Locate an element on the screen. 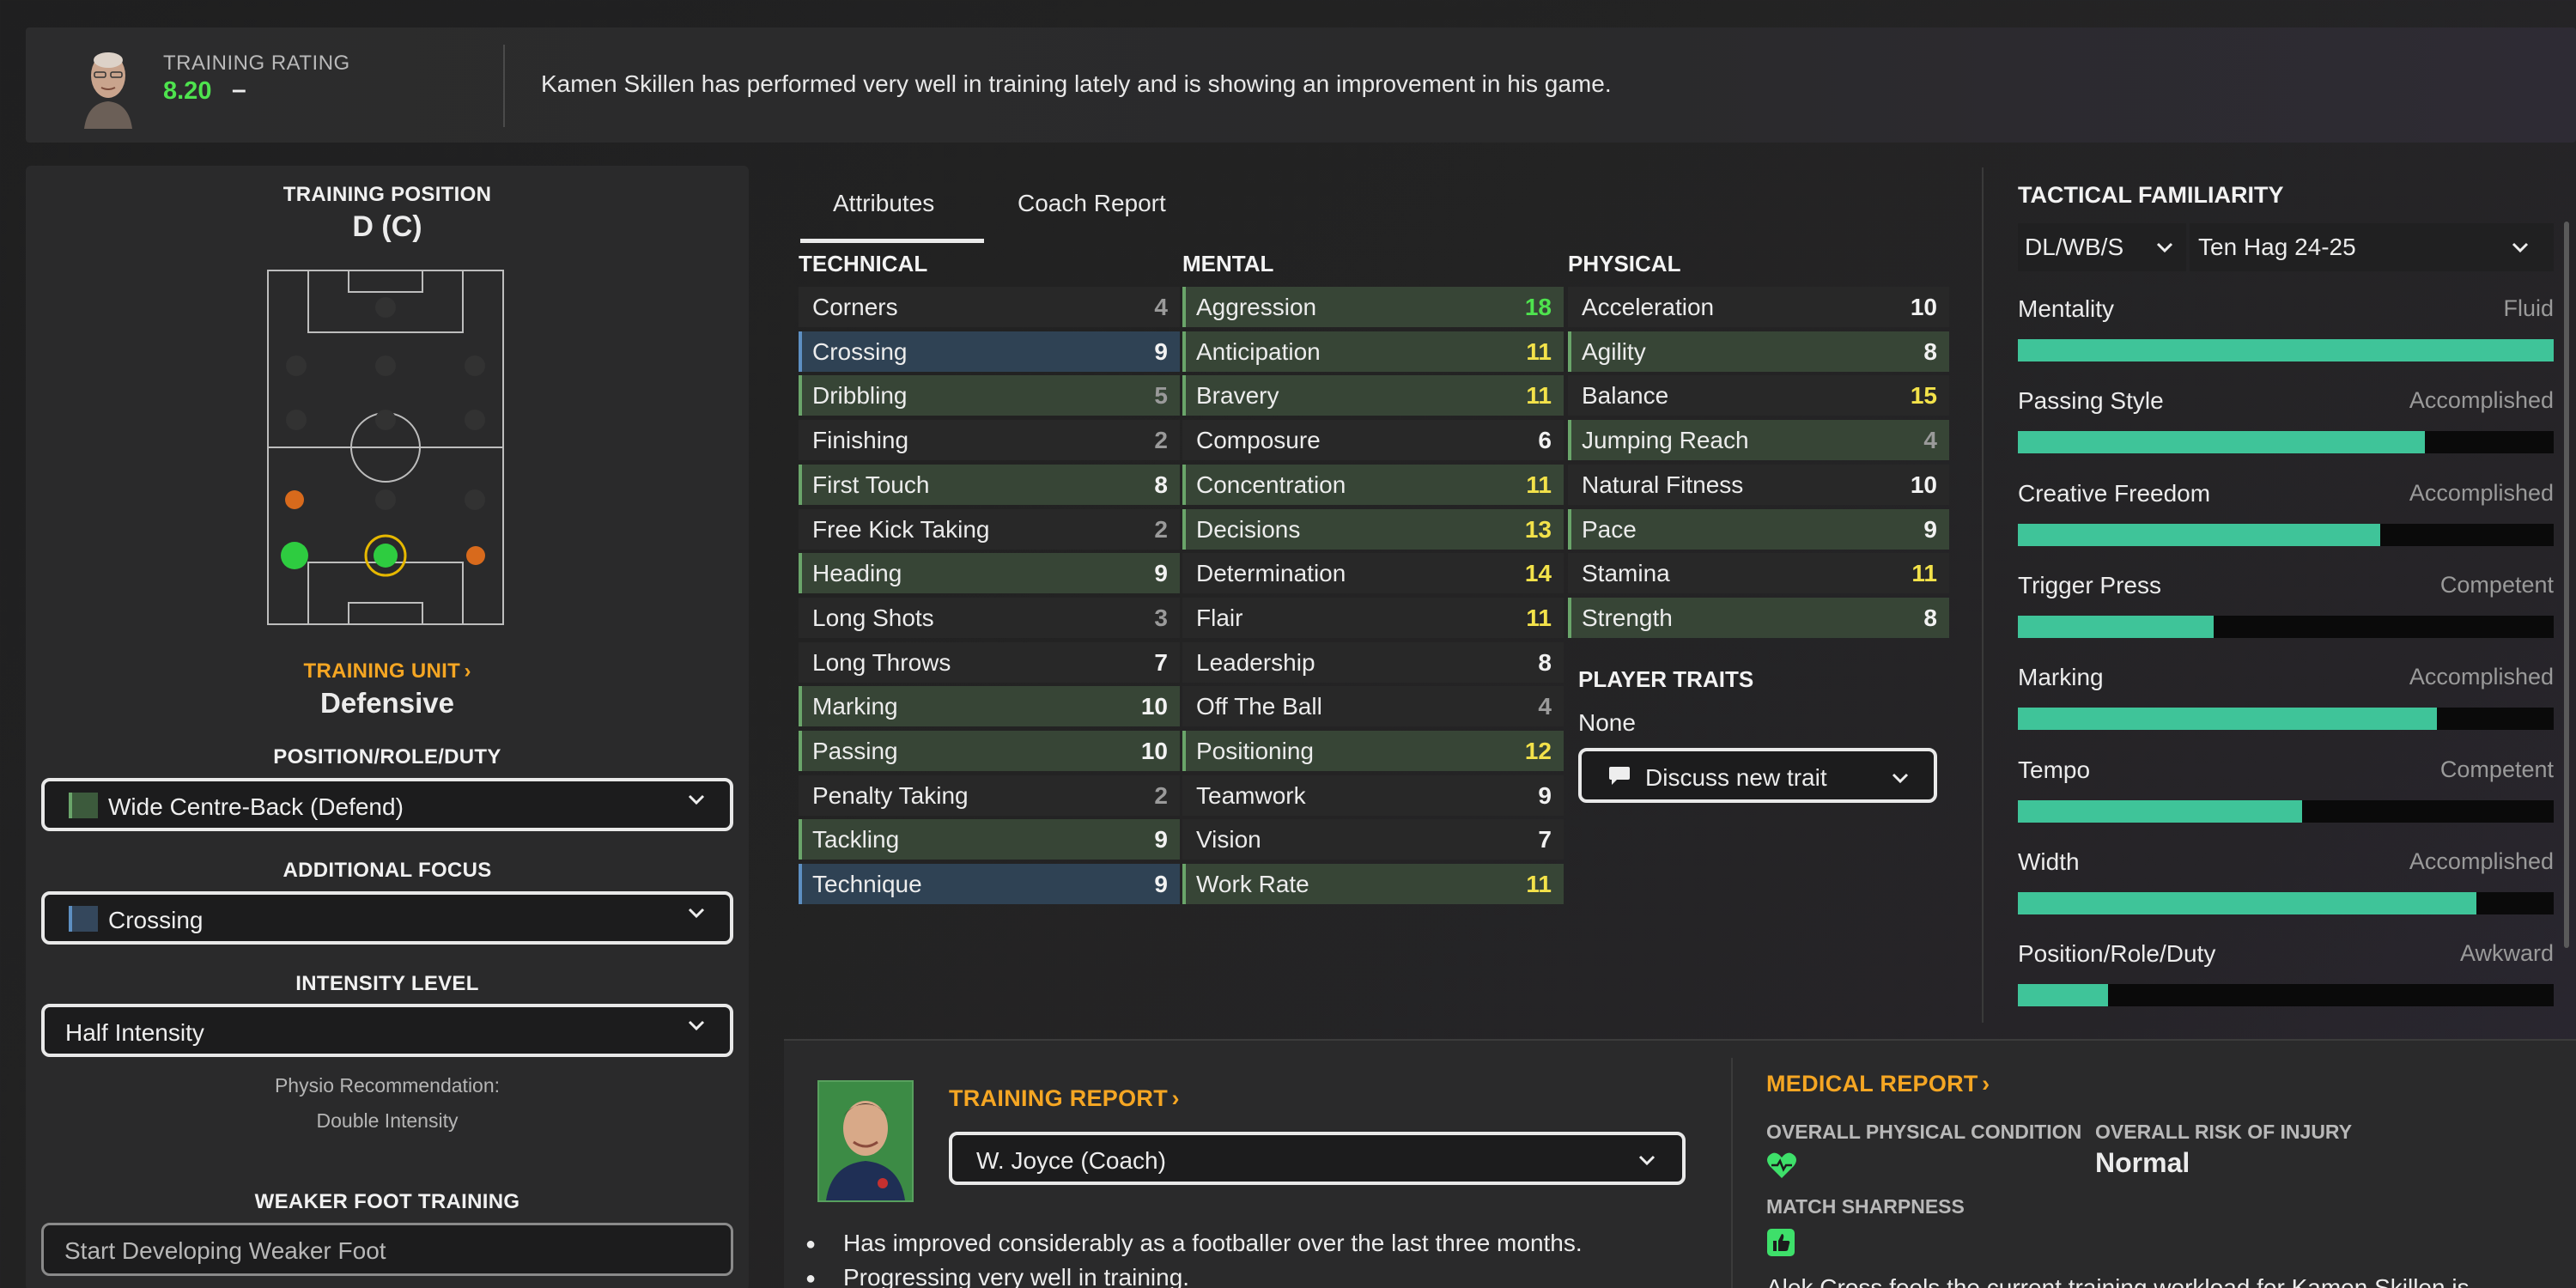  speech-bubble-icon is located at coordinates (1620, 776).